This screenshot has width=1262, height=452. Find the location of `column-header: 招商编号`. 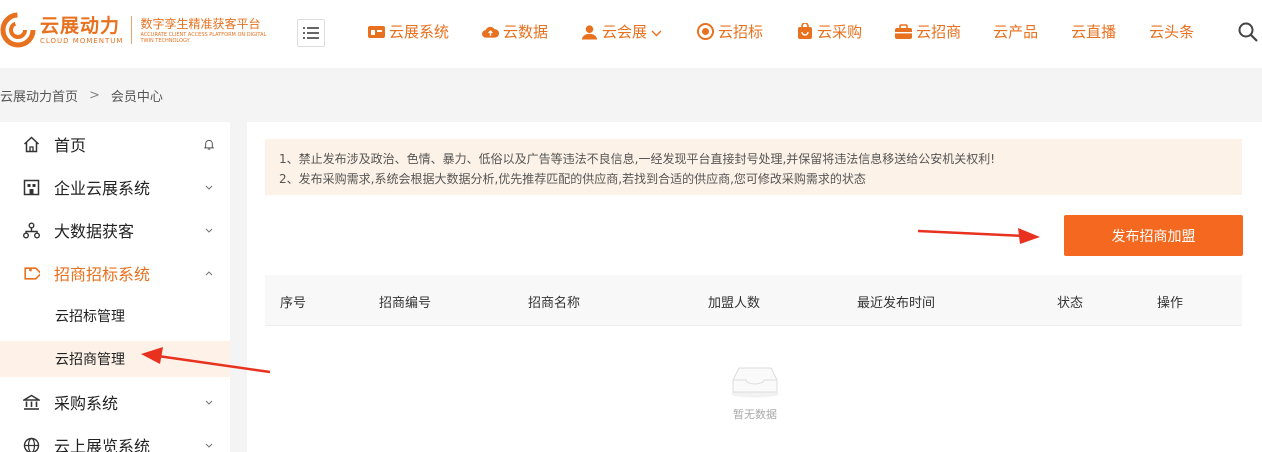

column-header: 招商编号 is located at coordinates (405, 301).